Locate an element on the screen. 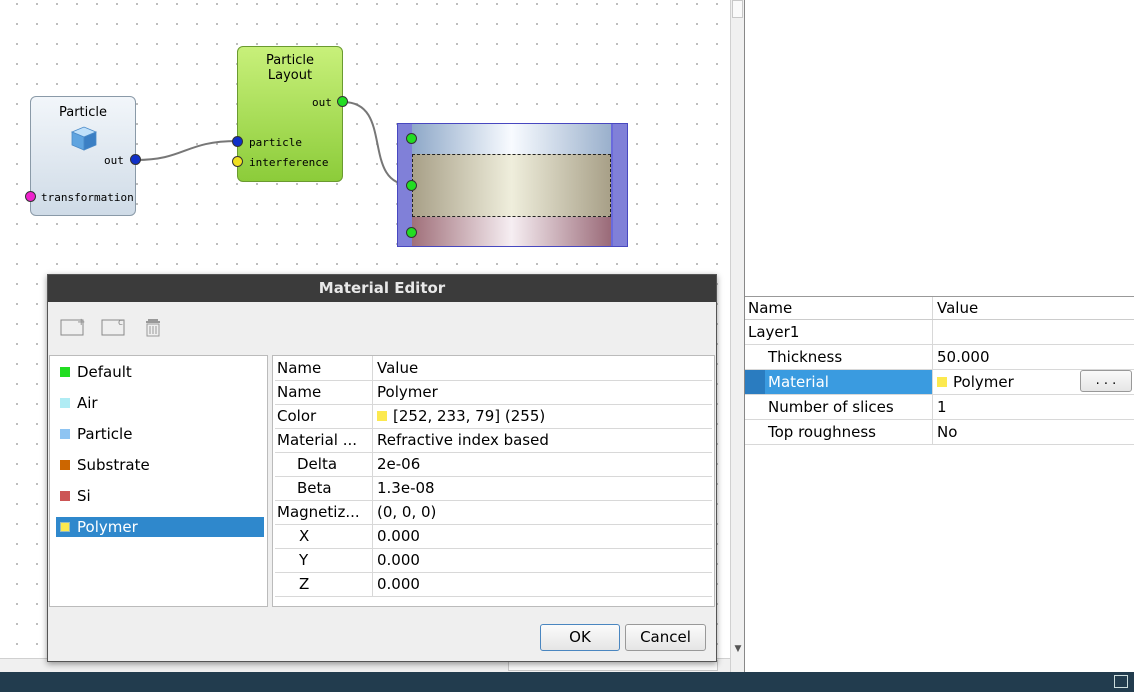 The image size is (1134, 692). material-properties-header: Name Value is located at coordinates (493, 368).